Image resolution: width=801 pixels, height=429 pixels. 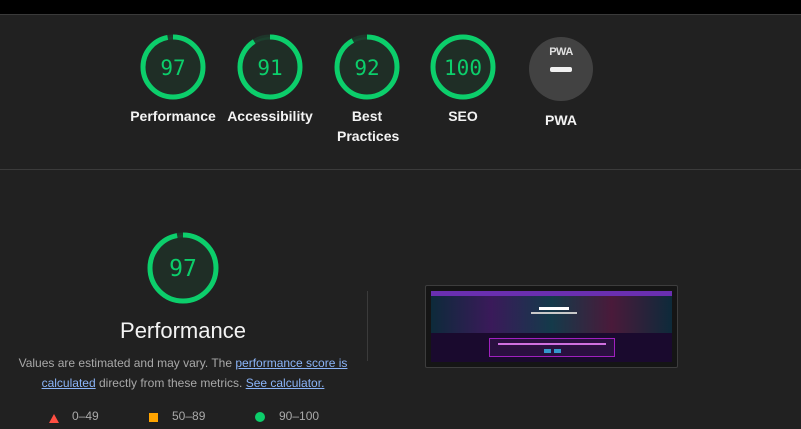 I want to click on description-text: directly from these metrics., so click(x=170, y=383).